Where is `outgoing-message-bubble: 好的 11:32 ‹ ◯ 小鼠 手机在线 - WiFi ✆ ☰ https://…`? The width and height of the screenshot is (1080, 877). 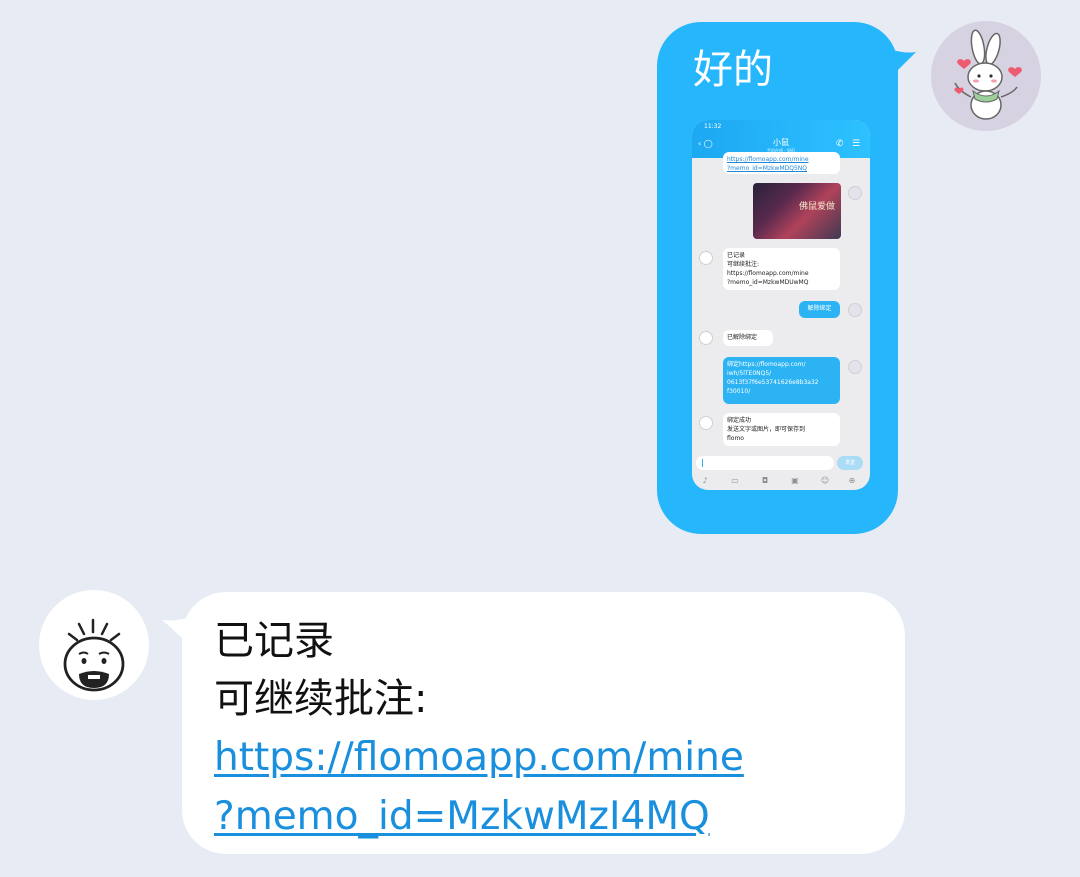 outgoing-message-bubble: 好的 11:32 ‹ ◯ 小鼠 手机在线 - WiFi ✆ ☰ https://… is located at coordinates (777, 278).